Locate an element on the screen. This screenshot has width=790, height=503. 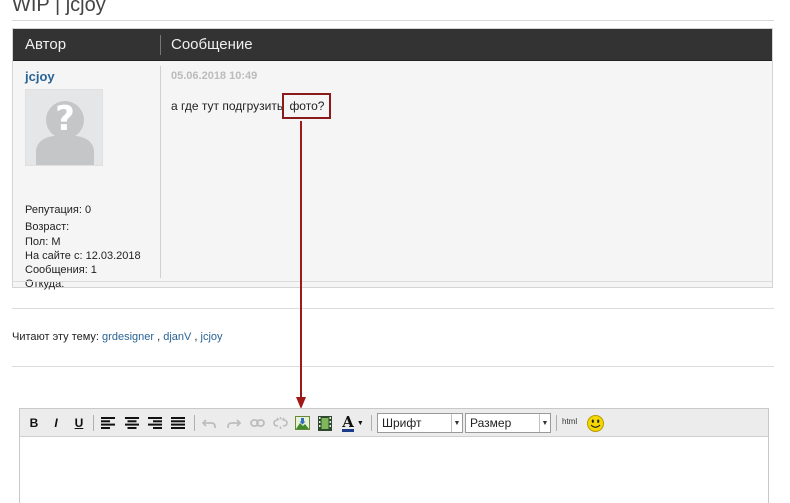
message-textarea is located at coordinates (394, 470).